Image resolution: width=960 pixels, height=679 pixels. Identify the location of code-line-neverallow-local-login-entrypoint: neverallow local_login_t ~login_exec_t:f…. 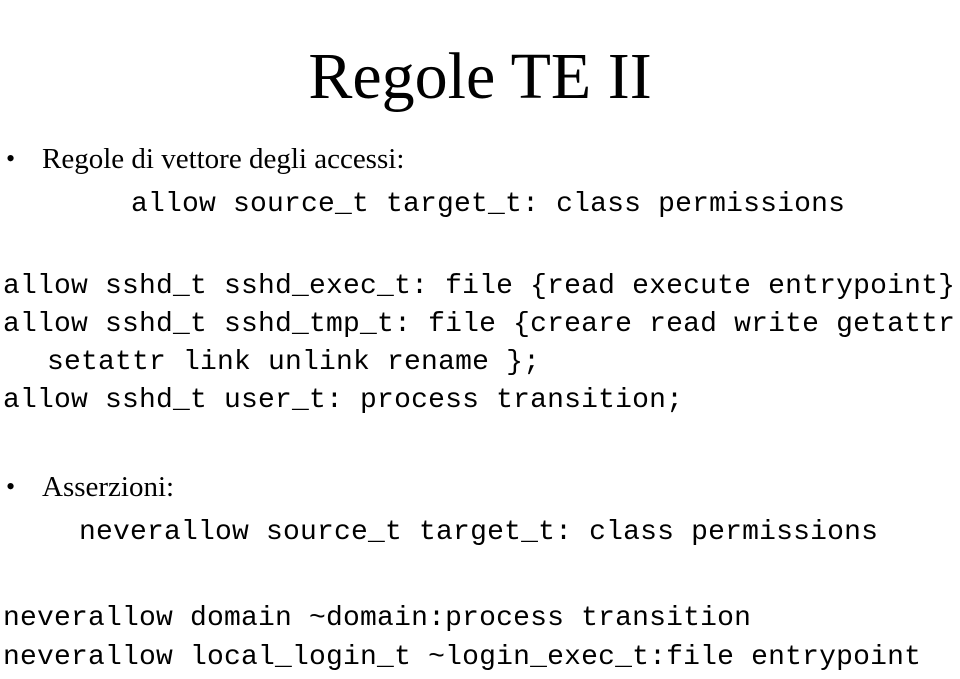
(462, 657).